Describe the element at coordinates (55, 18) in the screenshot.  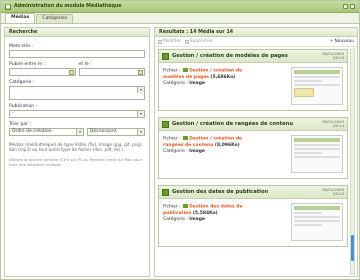
I see `tab-categories: Catégories` at that location.